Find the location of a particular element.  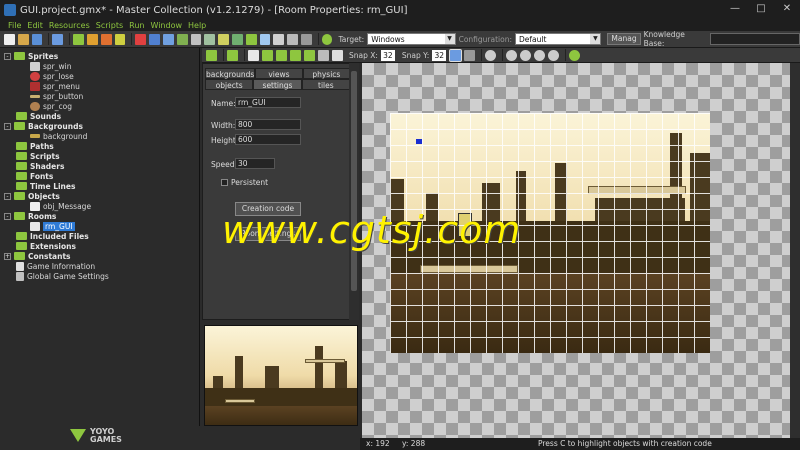

isometric-grid-icon is located at coordinates (470, 55).